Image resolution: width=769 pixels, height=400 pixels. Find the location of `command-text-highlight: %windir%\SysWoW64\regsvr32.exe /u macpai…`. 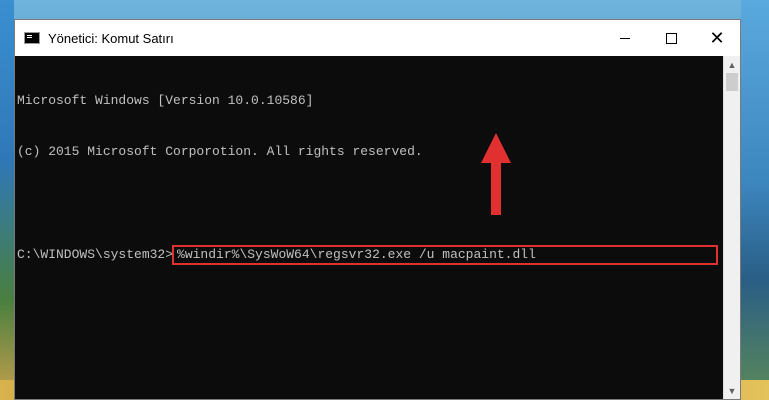

command-text-highlight: %windir%\SysWoW64\regsvr32.exe /u macpai… is located at coordinates (445, 255).